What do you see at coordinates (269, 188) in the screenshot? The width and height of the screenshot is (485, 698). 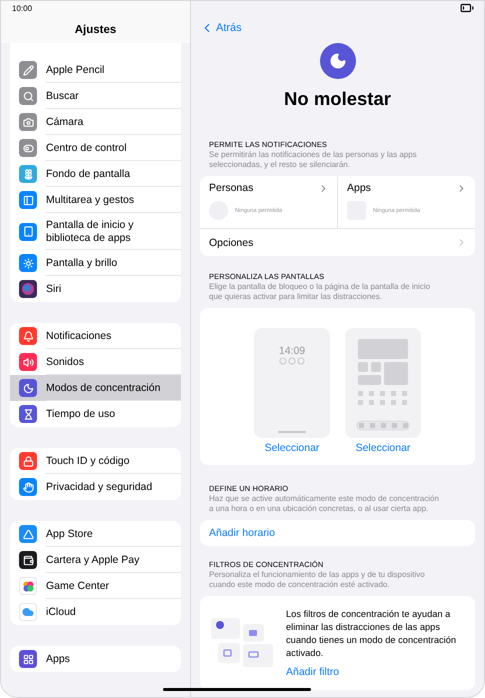 I see `allow-link: Personas` at bounding box center [269, 188].